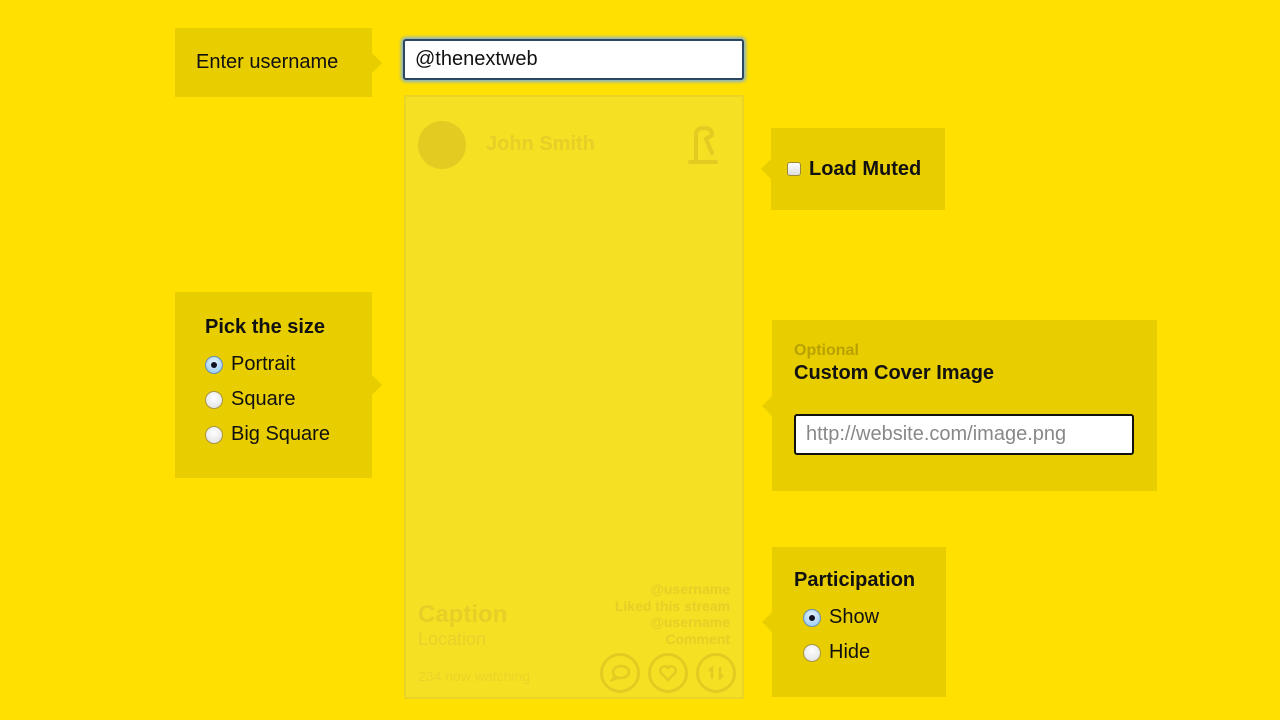  Describe the element at coordinates (263, 399) in the screenshot. I see `option-label: Square` at that location.